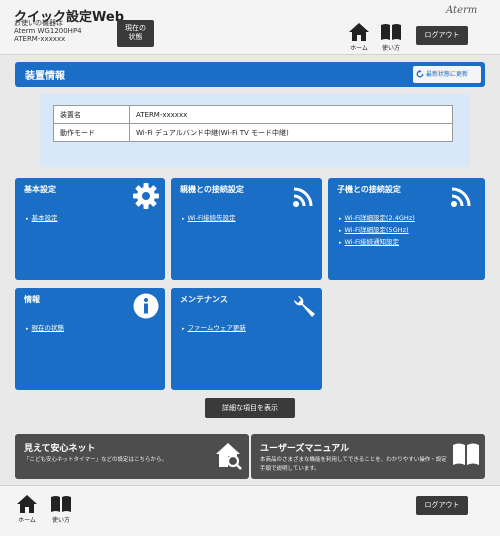 The height and width of the screenshot is (536, 500). What do you see at coordinates (91, 132) in the screenshot?
I see `operation-mode-key: 動作モード` at bounding box center [91, 132].